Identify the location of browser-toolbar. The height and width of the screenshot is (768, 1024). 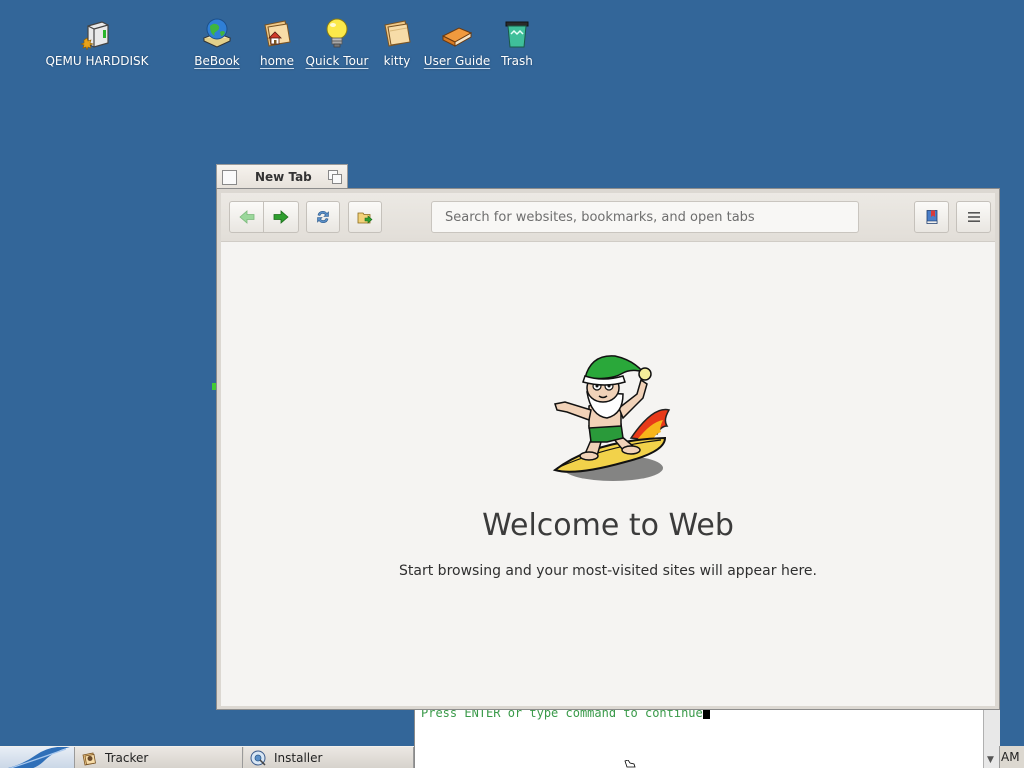
(608, 217).